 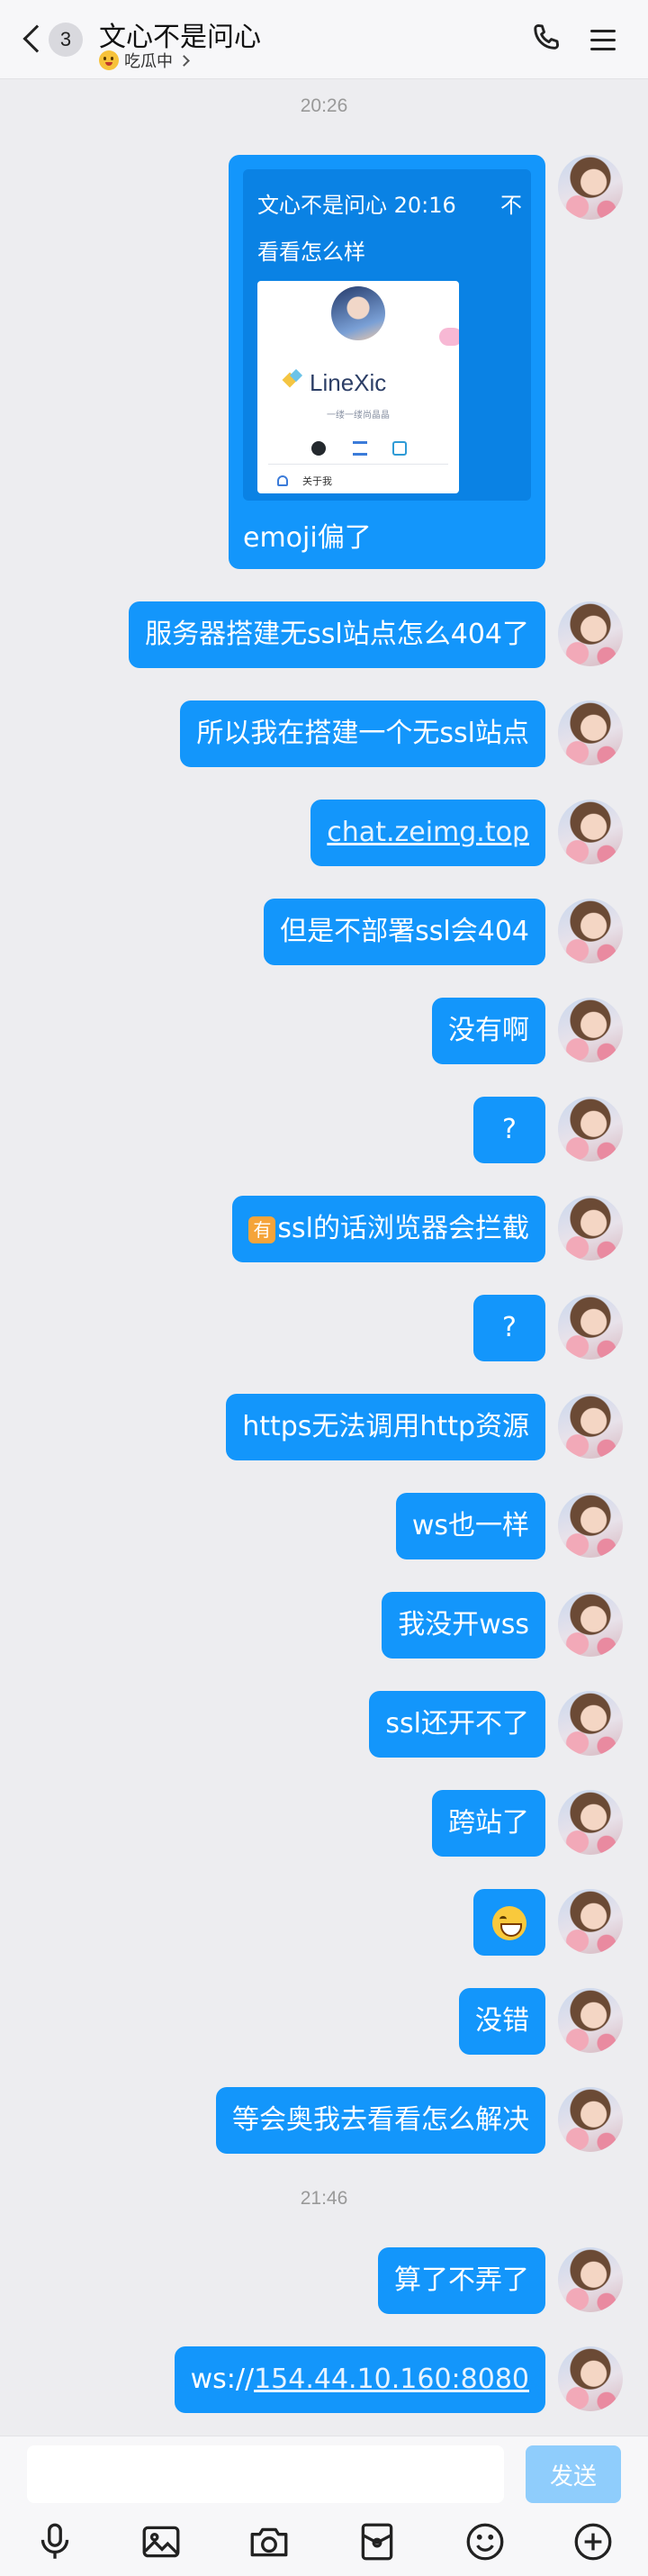 I want to click on chat-title: 文心不是问心, so click(x=180, y=34).